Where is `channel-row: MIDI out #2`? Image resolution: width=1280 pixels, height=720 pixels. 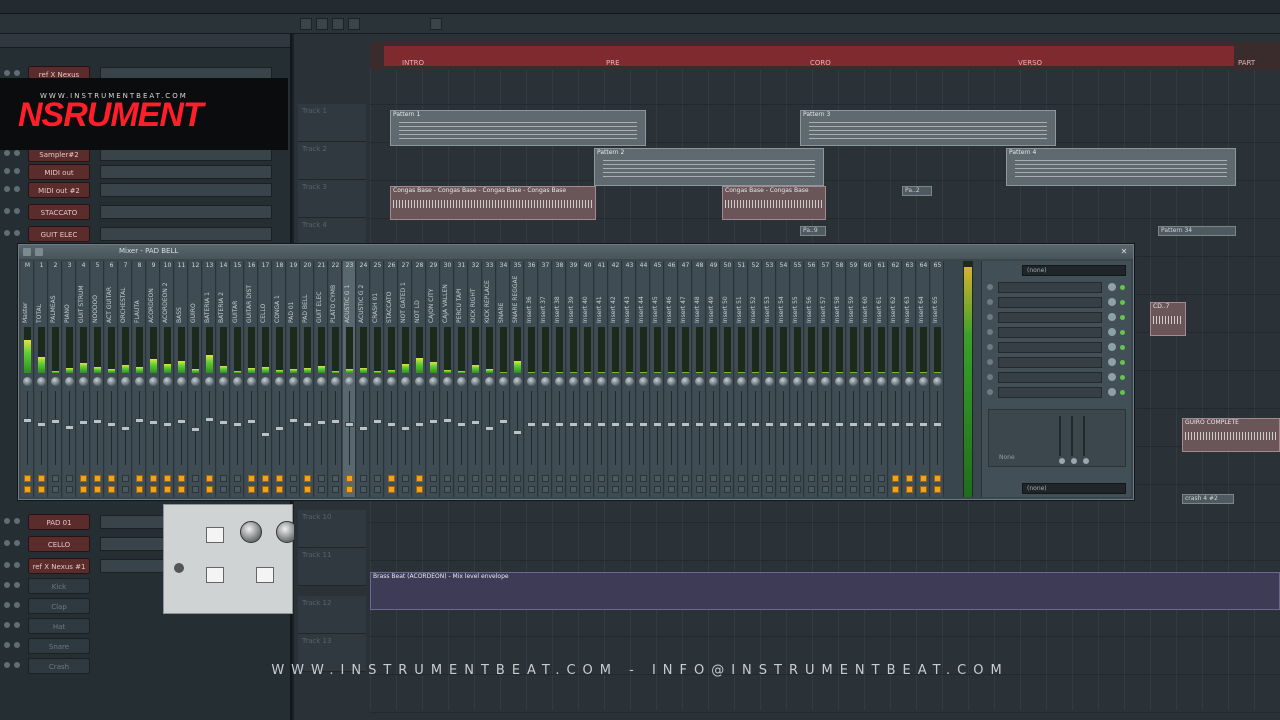
channel-row: MIDI out #2 is located at coordinates (146, 190).